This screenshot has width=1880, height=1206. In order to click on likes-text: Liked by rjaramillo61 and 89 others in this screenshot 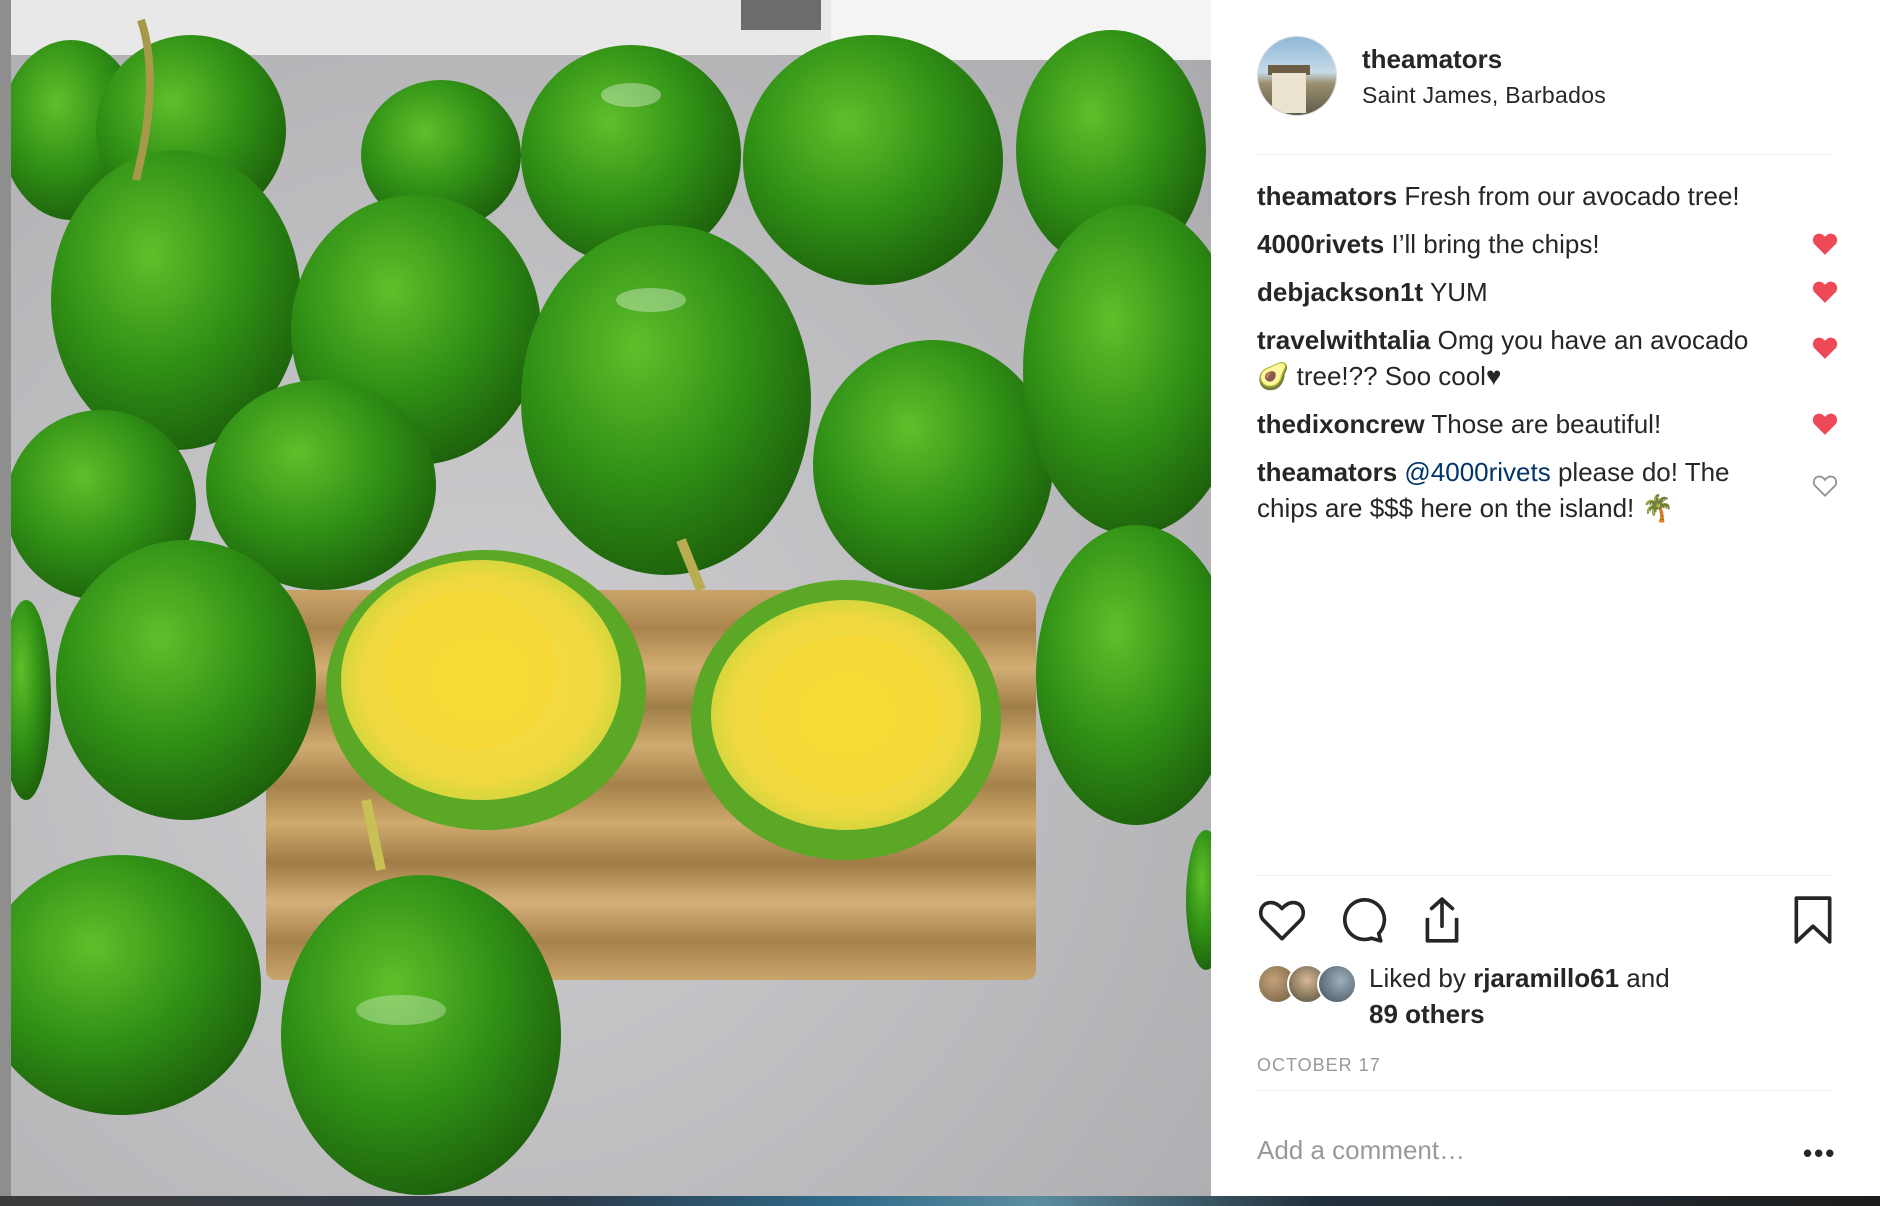, I will do `click(1569, 996)`.